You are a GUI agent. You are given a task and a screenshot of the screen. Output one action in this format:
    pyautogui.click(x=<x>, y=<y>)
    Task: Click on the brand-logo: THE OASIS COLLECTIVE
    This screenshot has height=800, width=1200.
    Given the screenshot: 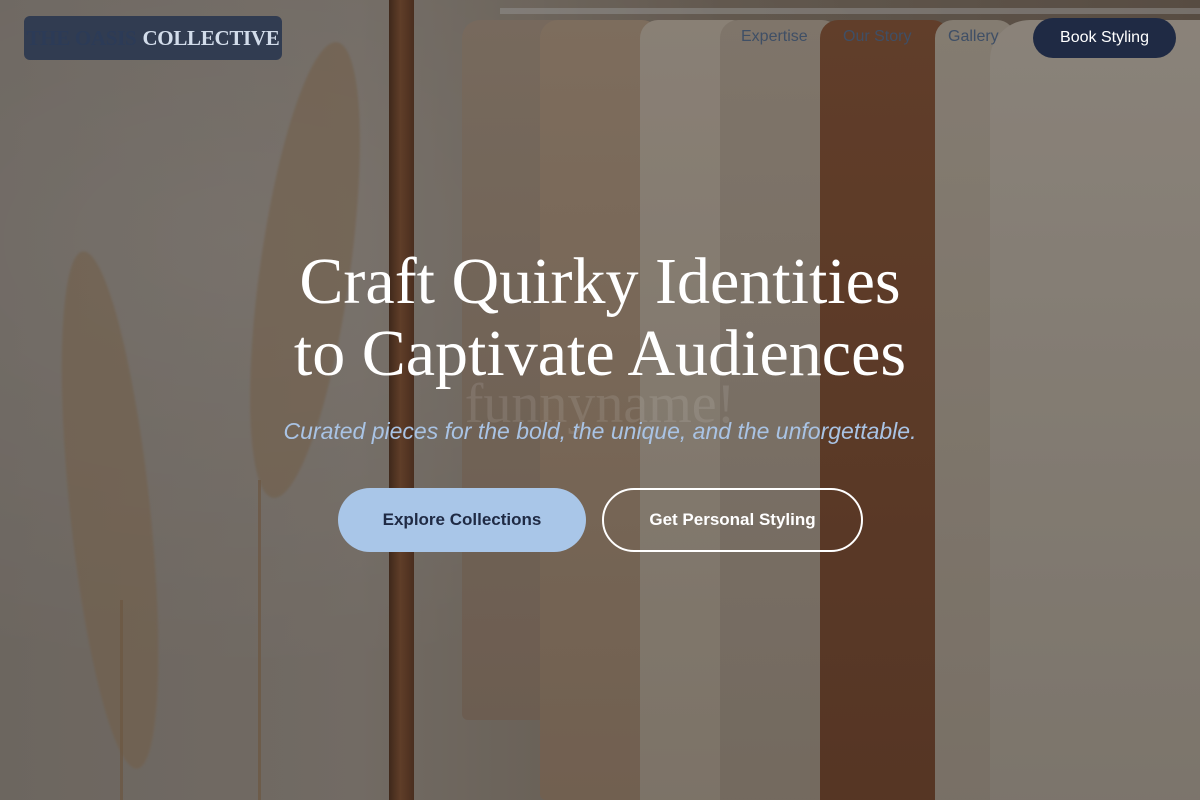 What is the action you would take?
    pyautogui.click(x=153, y=38)
    